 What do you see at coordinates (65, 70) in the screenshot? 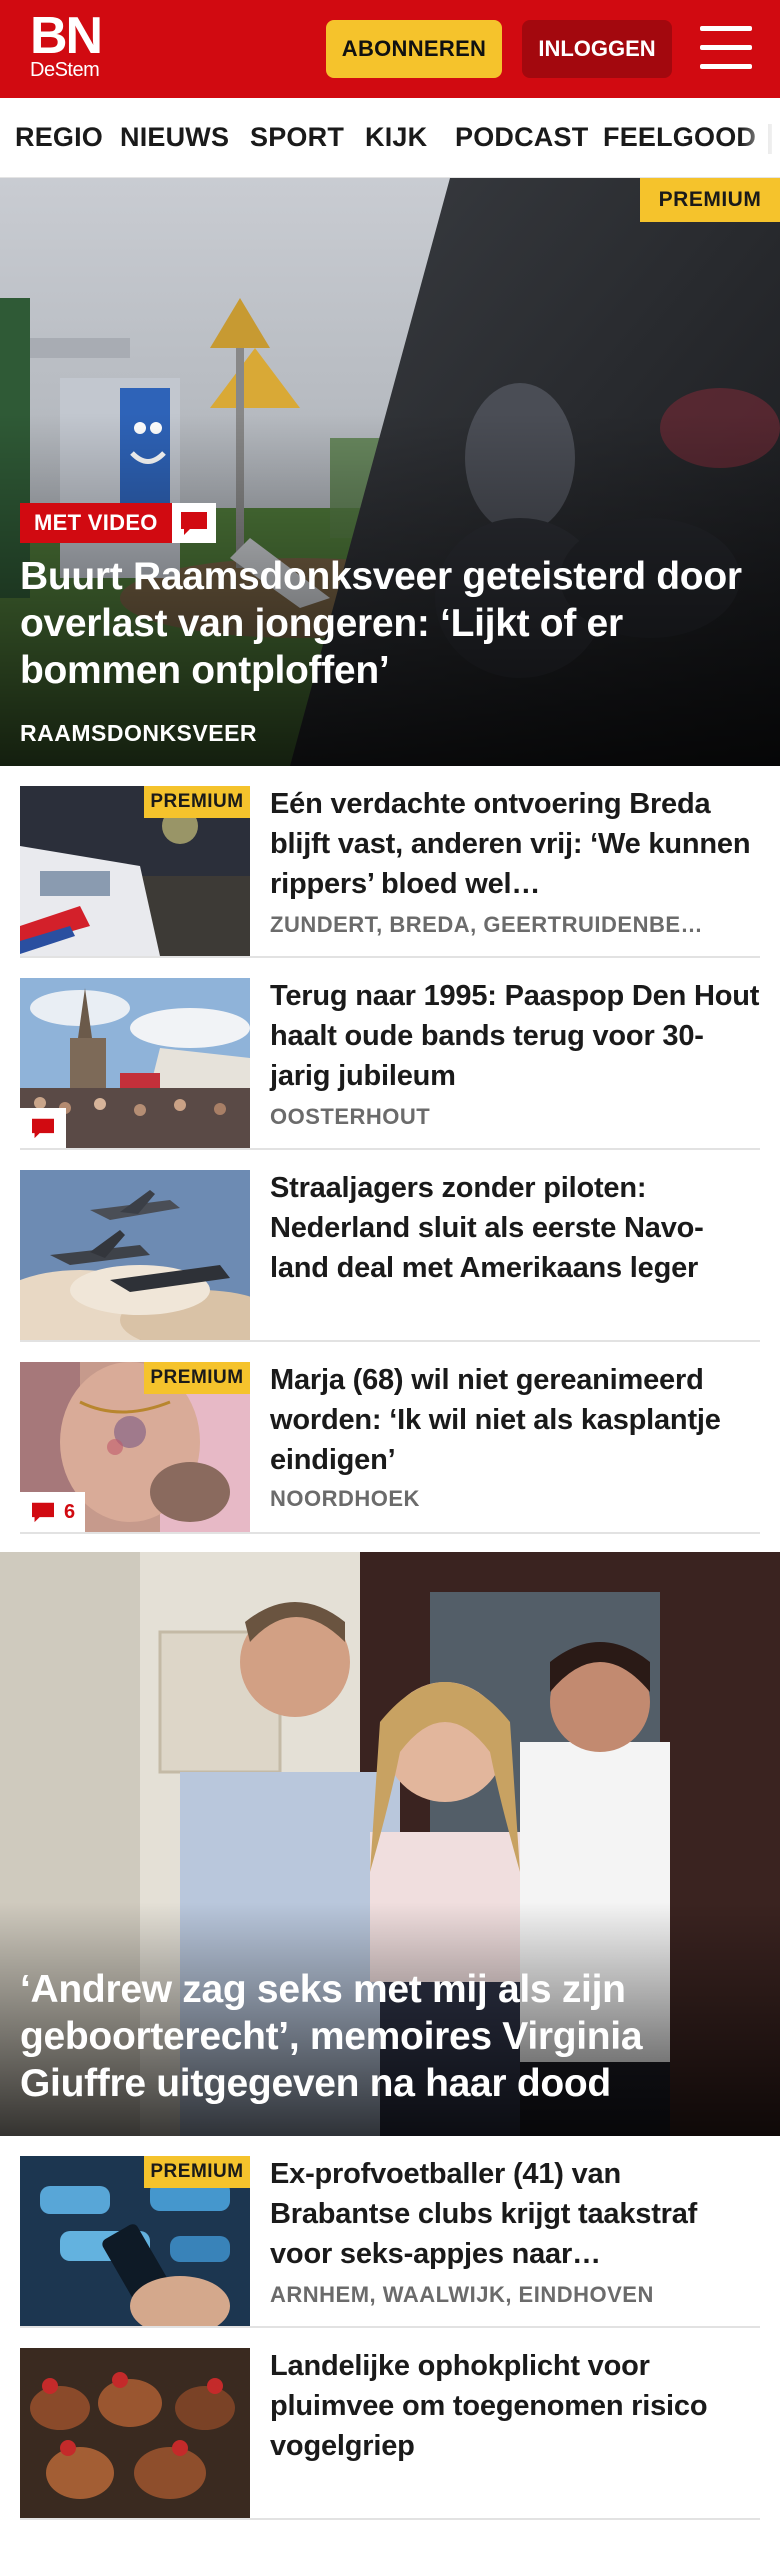
I see `logo-sub-text: DeStem` at bounding box center [65, 70].